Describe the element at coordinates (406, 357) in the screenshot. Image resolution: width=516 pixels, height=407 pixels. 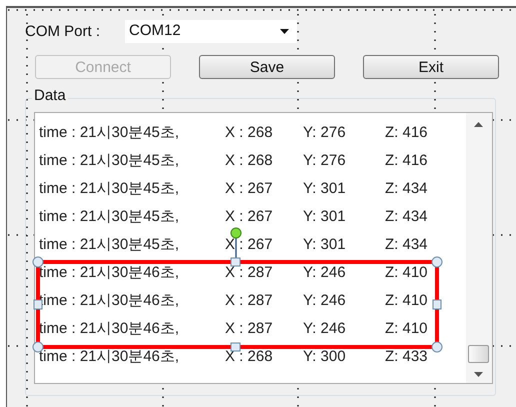
I see `list-entry-text: Z: 433` at that location.